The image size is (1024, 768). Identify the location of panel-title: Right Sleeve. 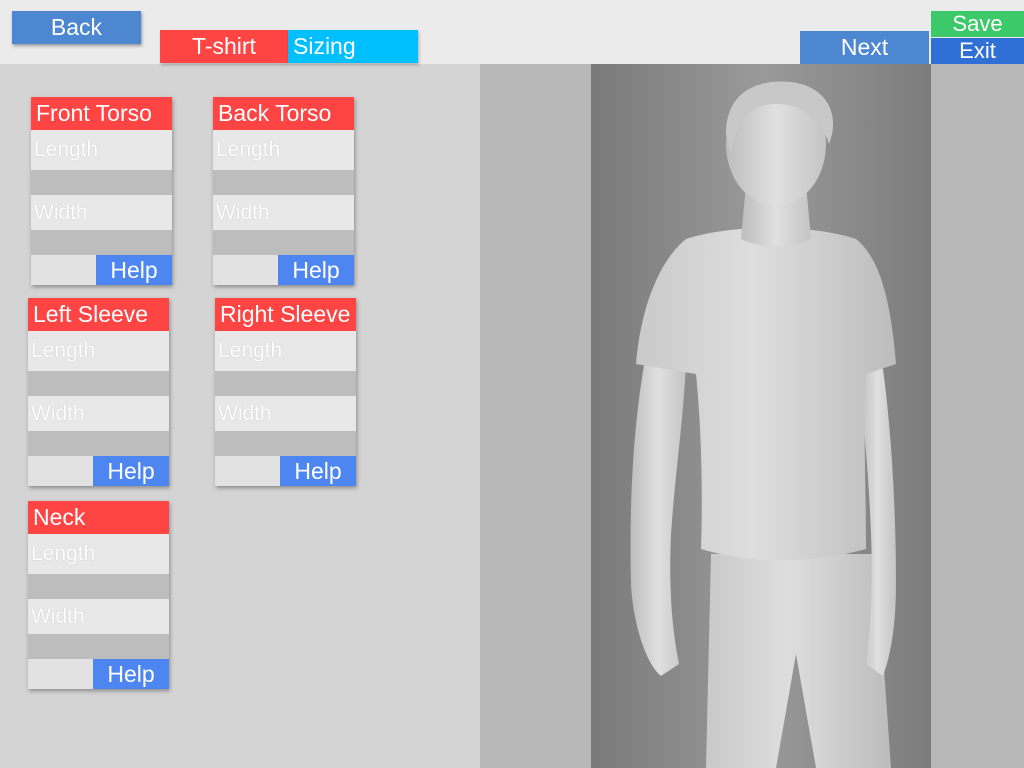
(285, 314).